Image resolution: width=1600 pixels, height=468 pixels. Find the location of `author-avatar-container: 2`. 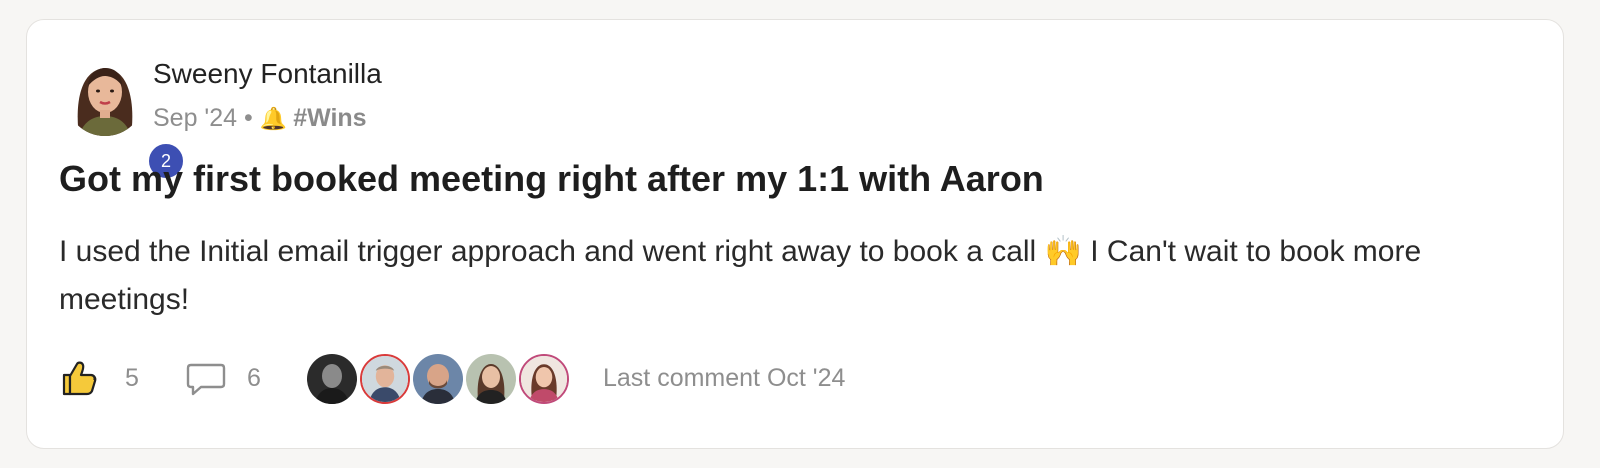

author-avatar-container: 2 is located at coordinates (125, 118).